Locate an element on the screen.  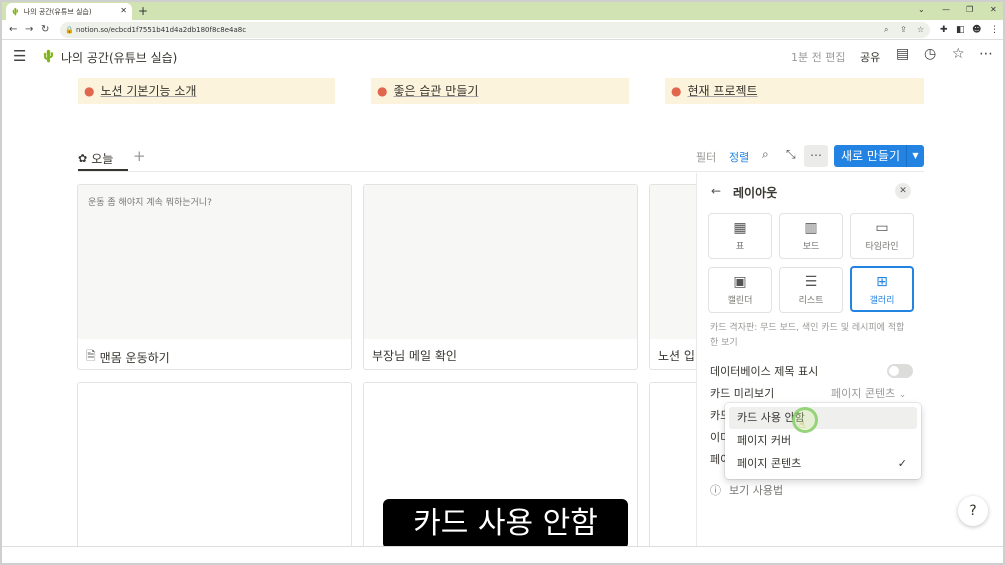
gallery-icon: ⊞ is located at coordinates (882, 282).